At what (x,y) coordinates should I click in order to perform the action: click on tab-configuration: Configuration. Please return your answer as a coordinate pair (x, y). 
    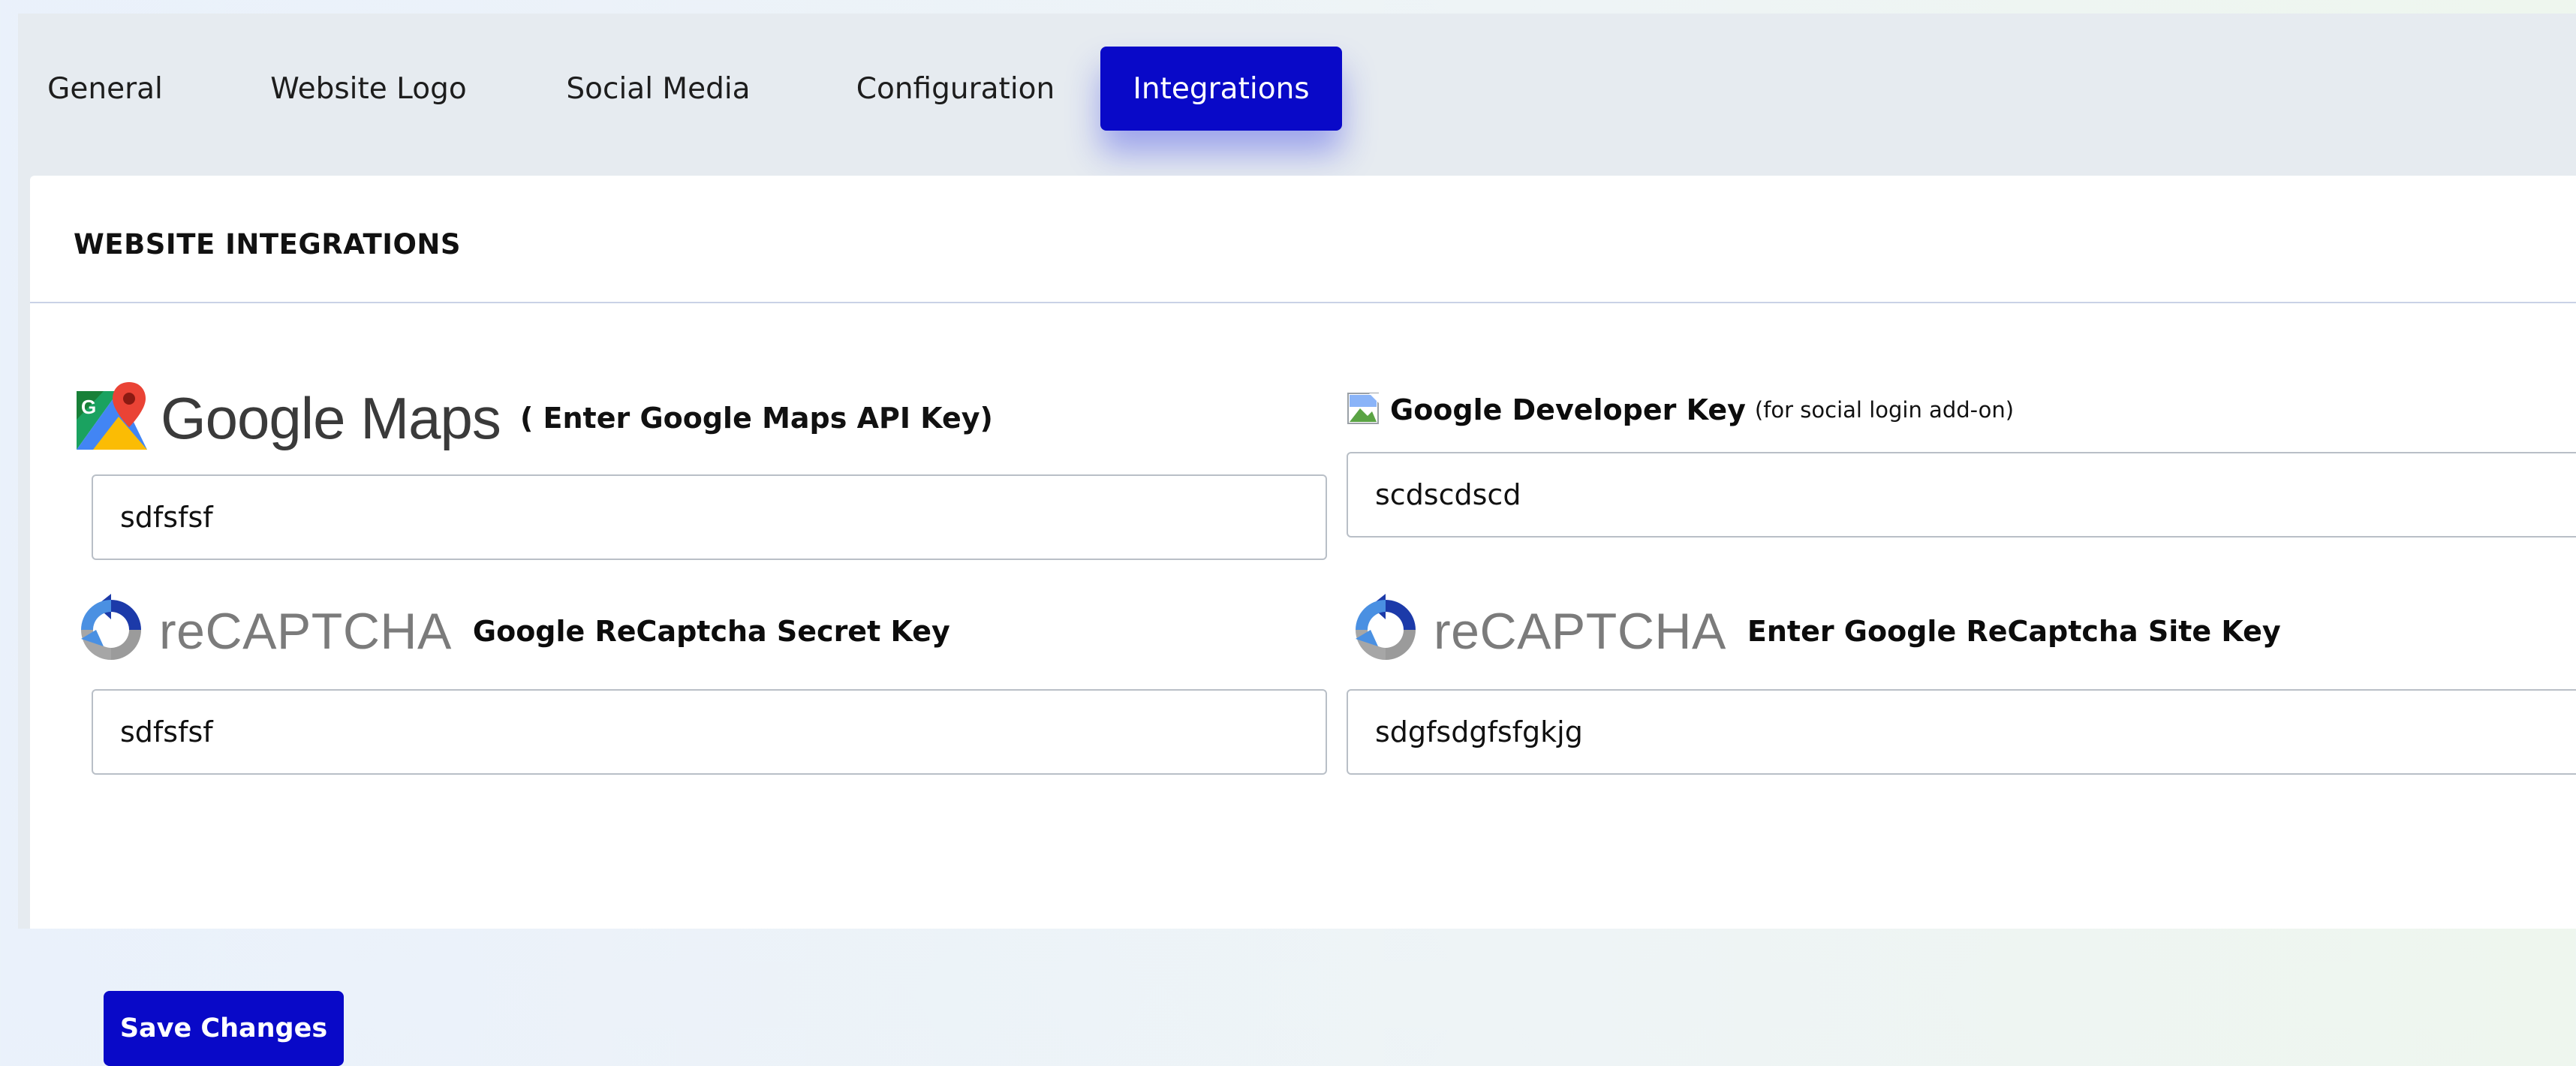
    Looking at the image, I should click on (956, 89).